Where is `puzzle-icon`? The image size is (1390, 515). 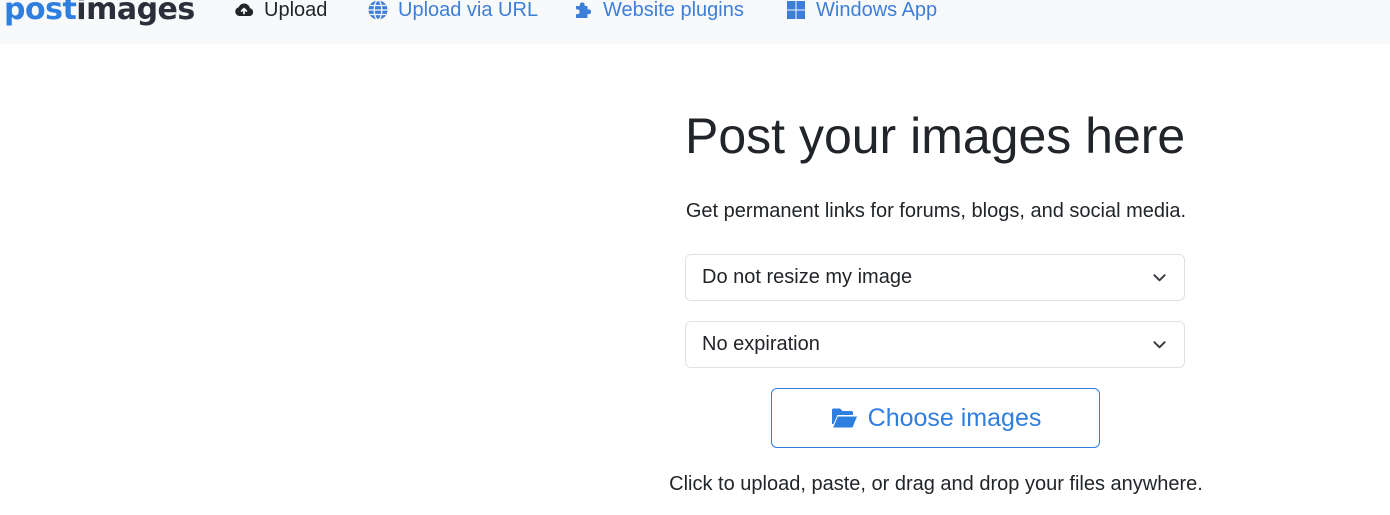
puzzle-icon is located at coordinates (583, 10).